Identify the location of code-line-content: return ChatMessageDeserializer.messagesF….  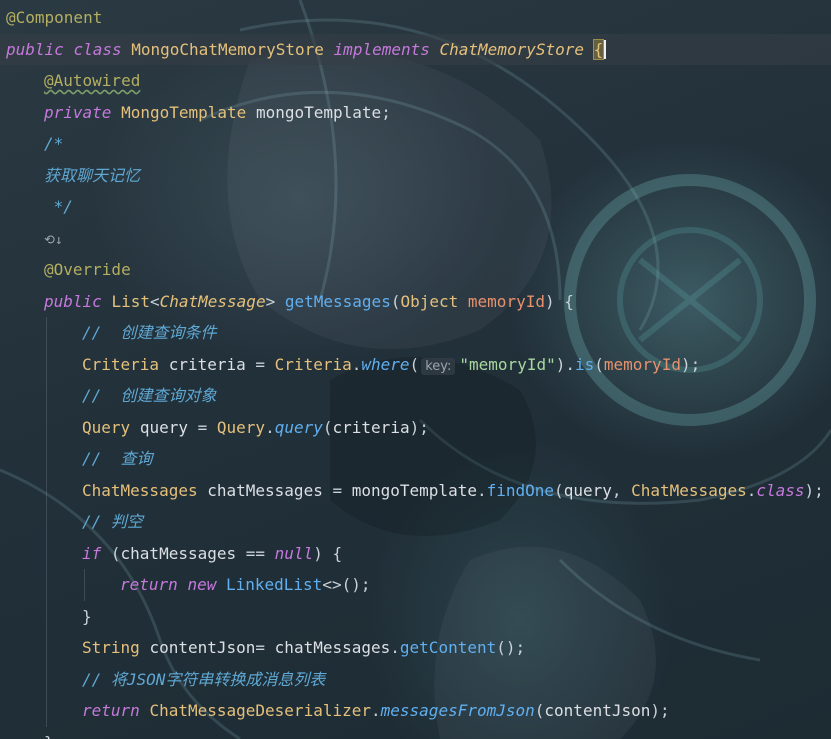
(376, 711).